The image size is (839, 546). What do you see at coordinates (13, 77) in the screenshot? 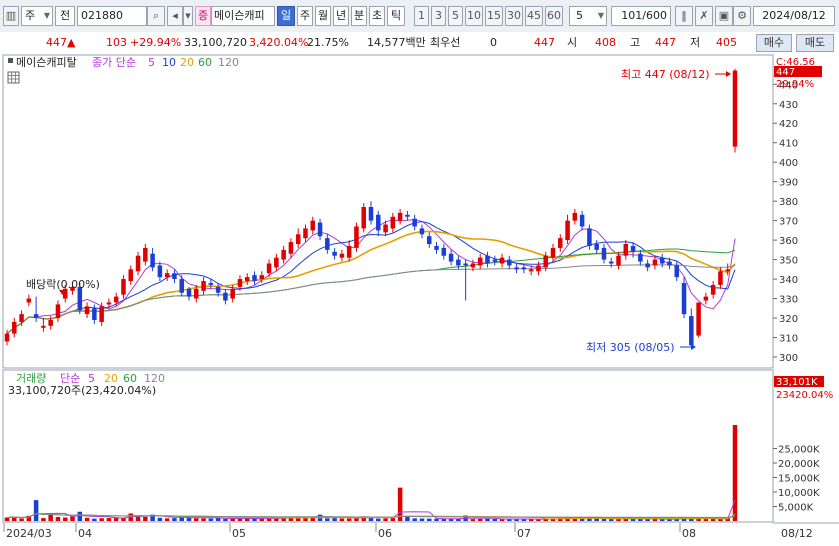
I see `table-icon` at bounding box center [13, 77].